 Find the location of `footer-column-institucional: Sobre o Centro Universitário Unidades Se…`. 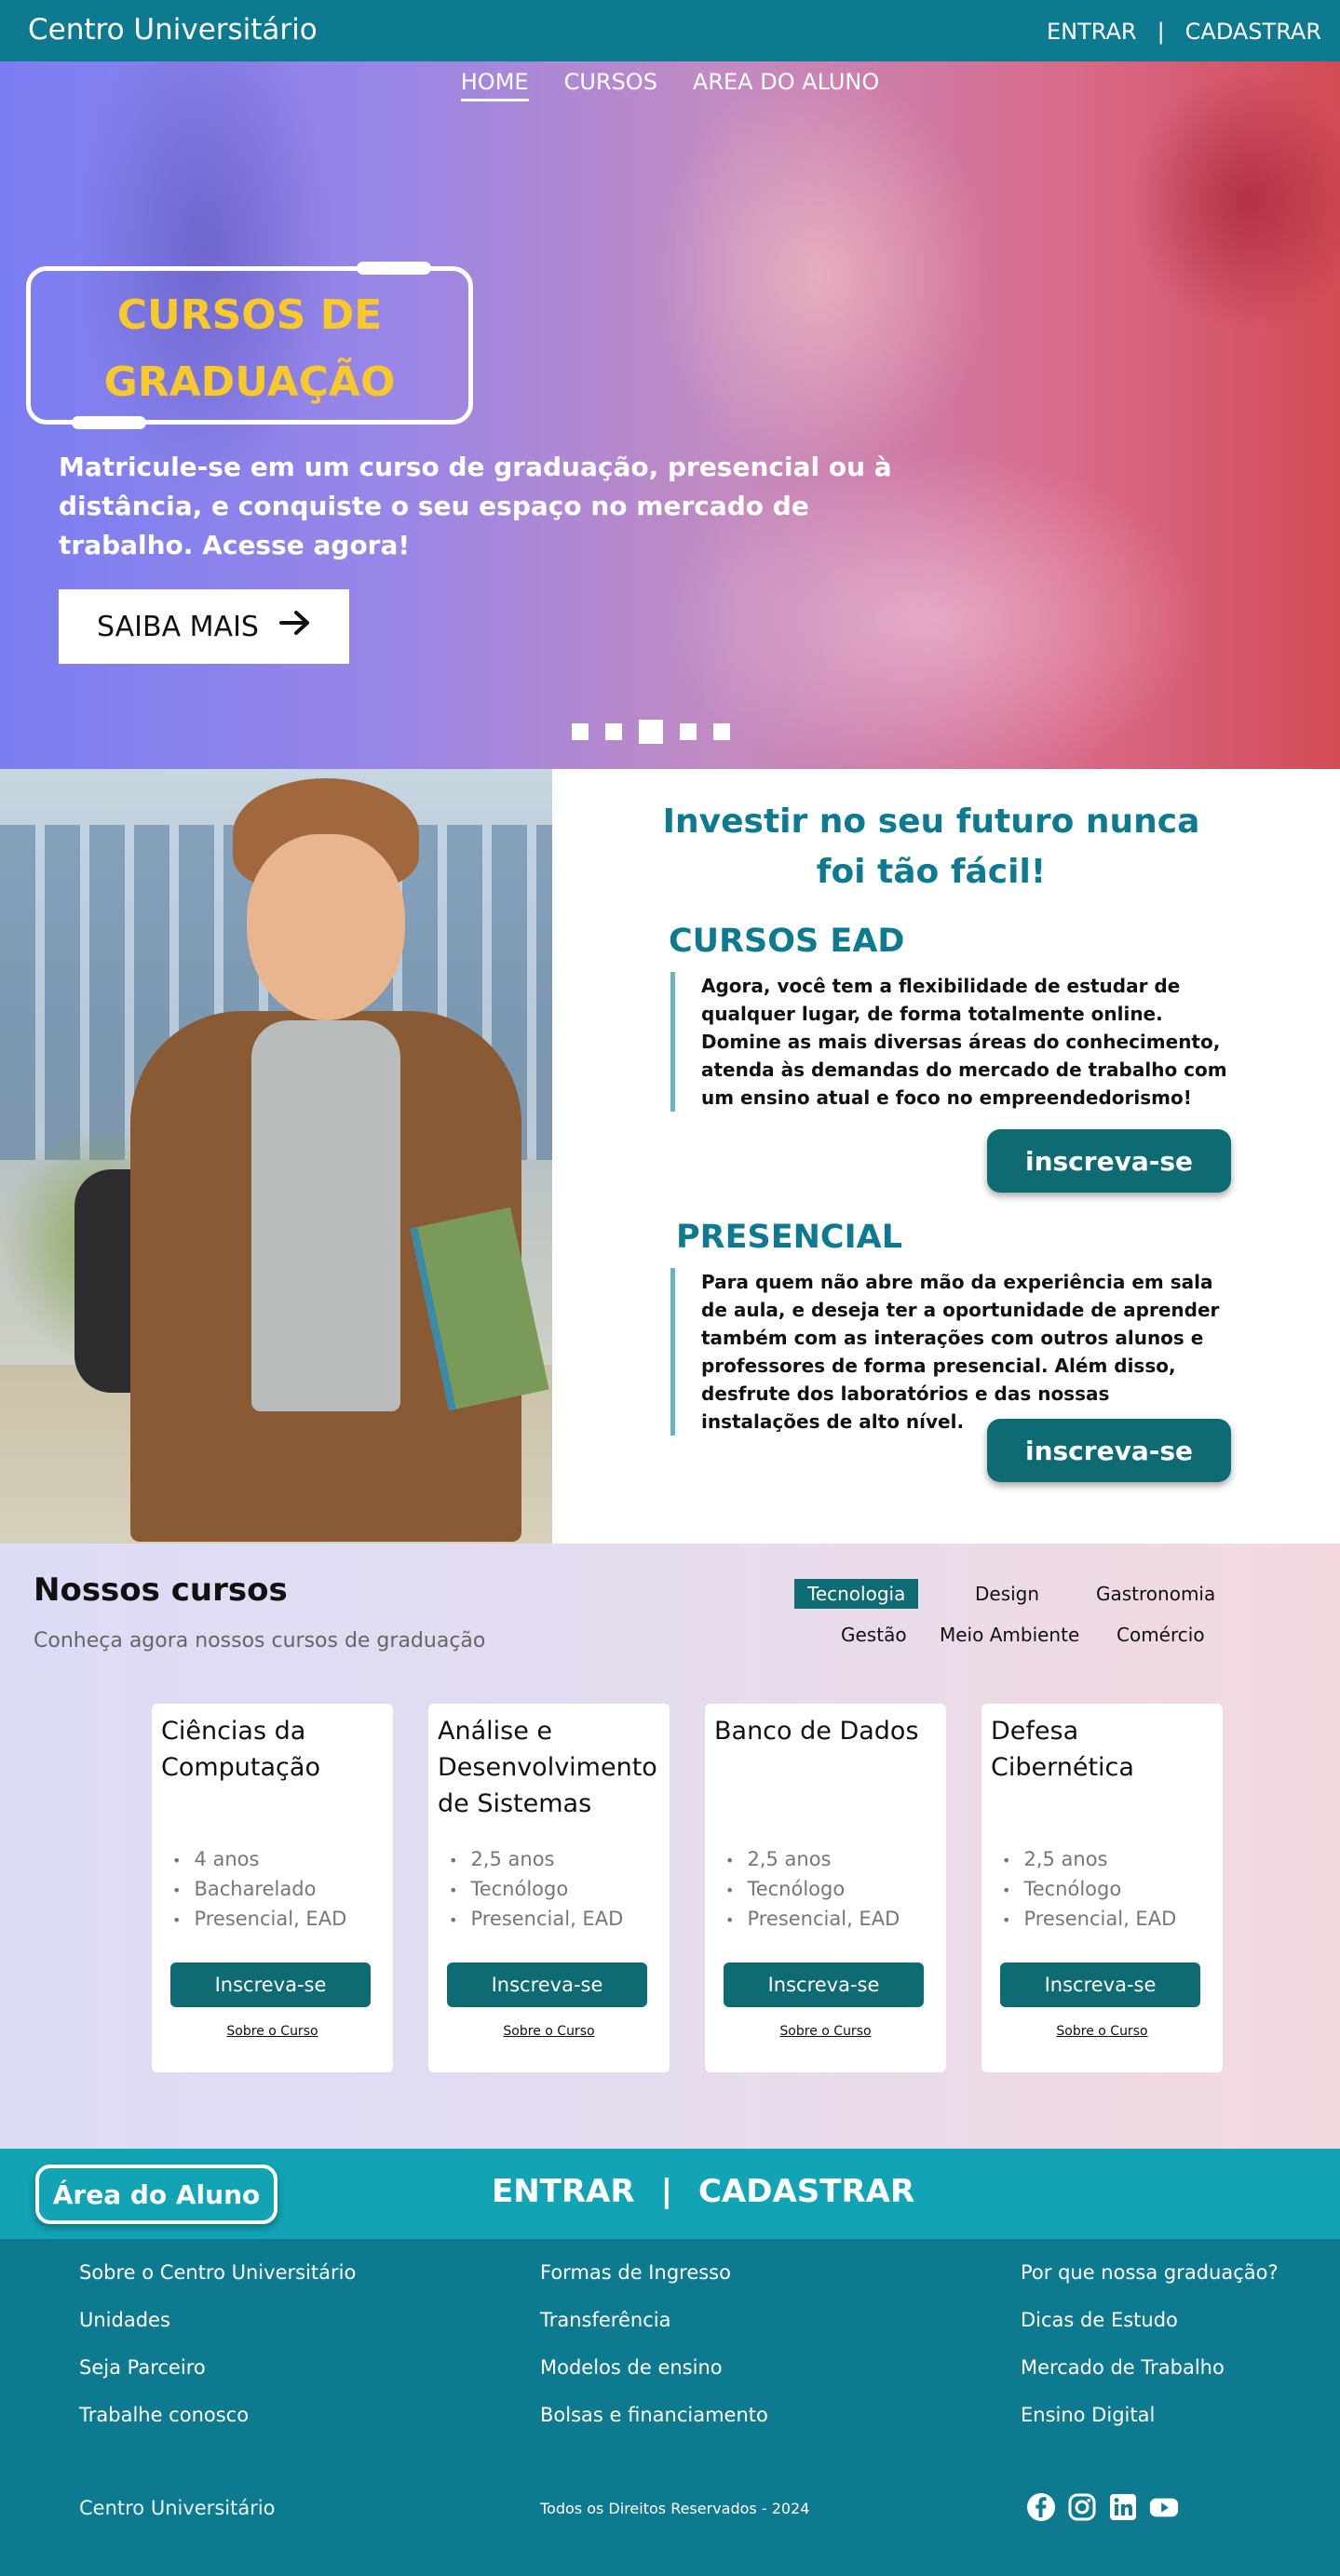

footer-column-institucional: Sobre o Centro Universitário Unidades Se… is located at coordinates (218, 2356).